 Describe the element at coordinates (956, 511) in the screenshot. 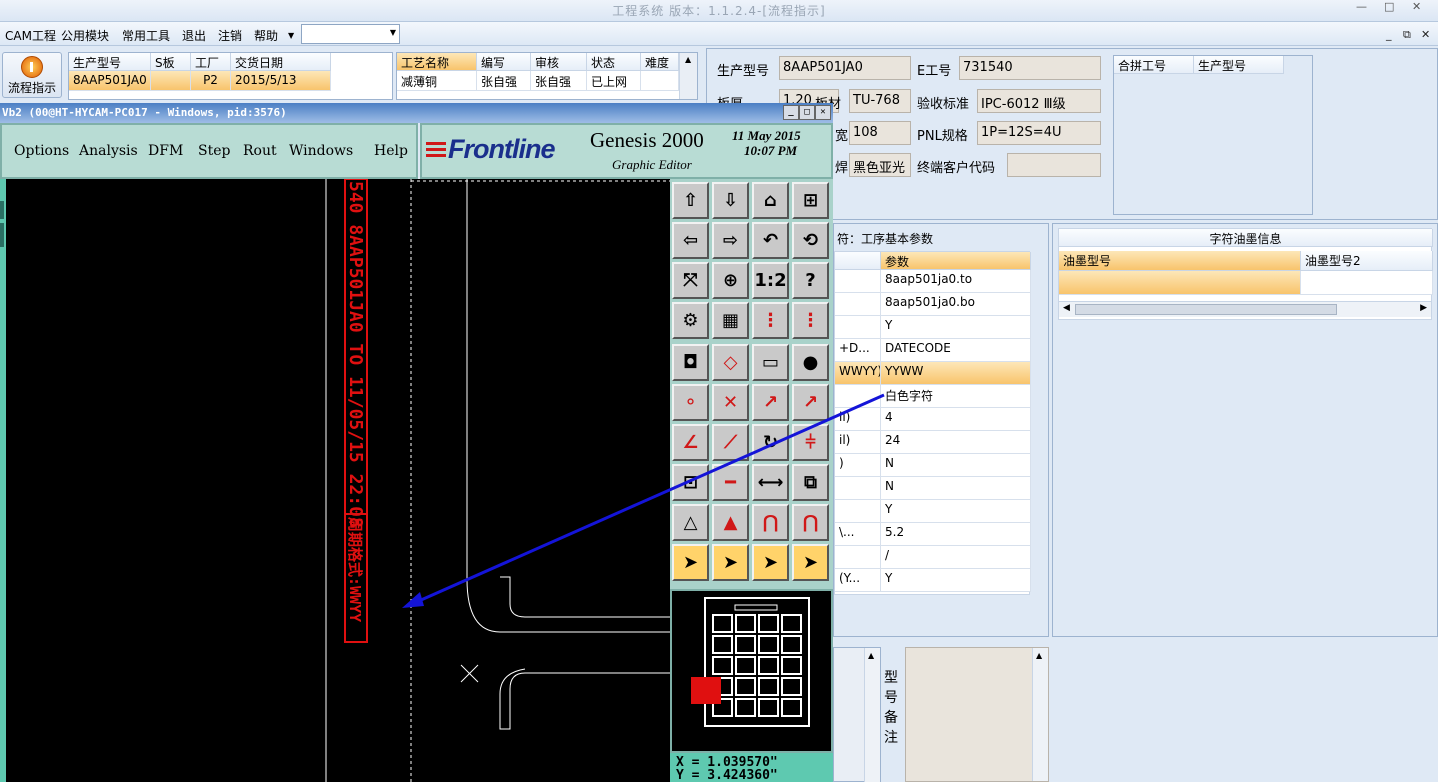

I see `param-value: Y` at that location.